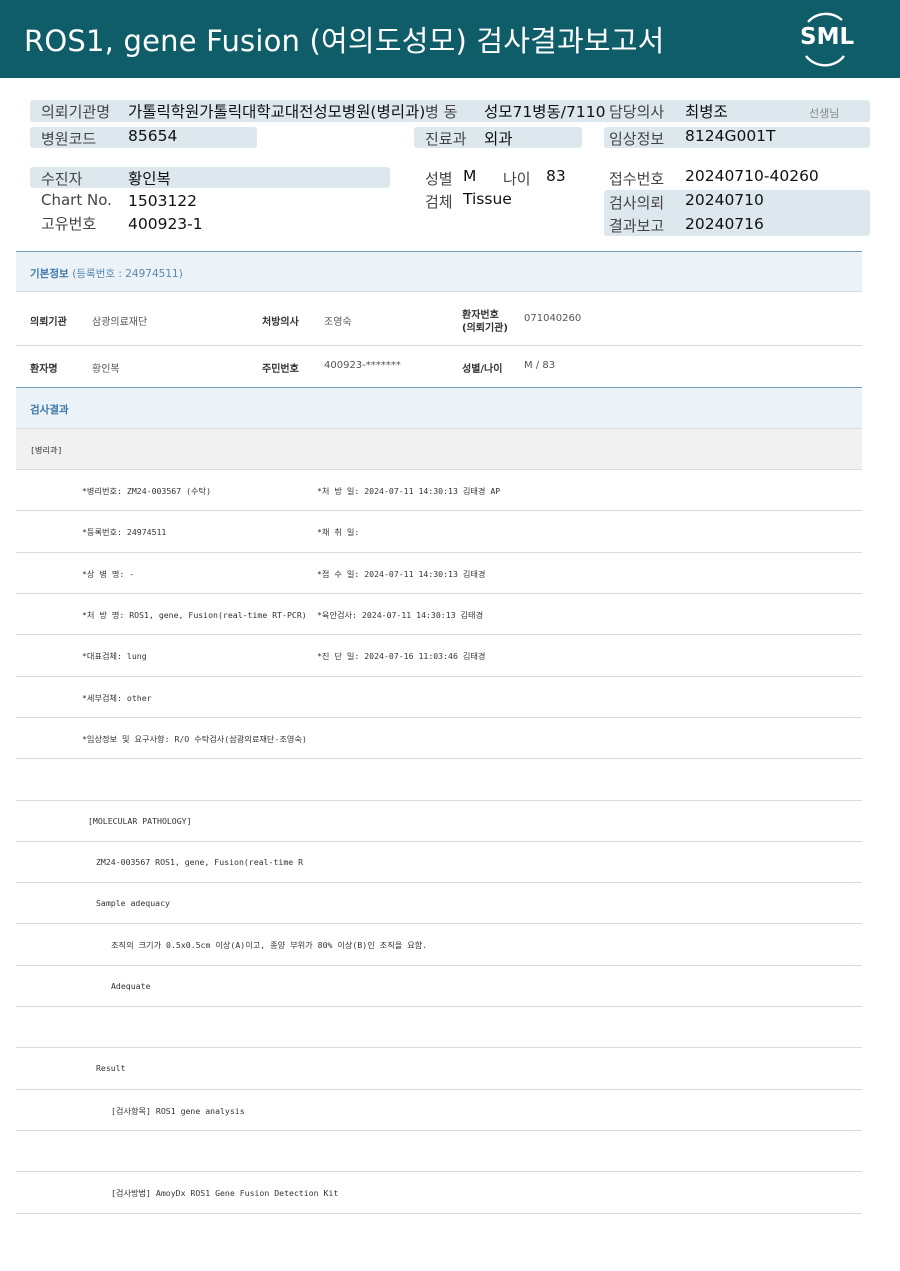  Describe the element at coordinates (724, 200) in the screenshot. I see `request-value: 20240710` at that location.